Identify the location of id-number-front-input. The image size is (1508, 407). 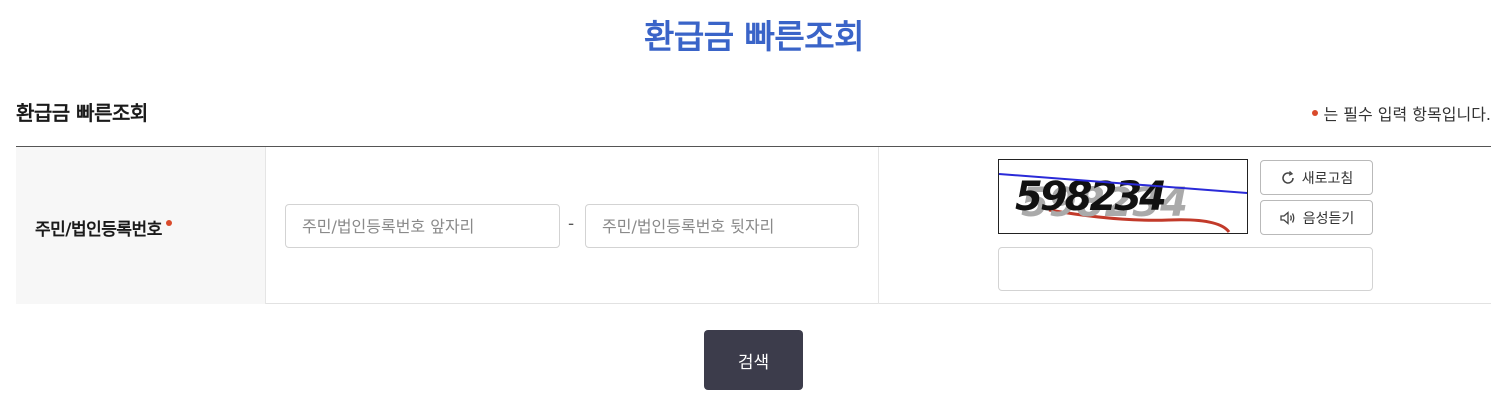
(422, 226).